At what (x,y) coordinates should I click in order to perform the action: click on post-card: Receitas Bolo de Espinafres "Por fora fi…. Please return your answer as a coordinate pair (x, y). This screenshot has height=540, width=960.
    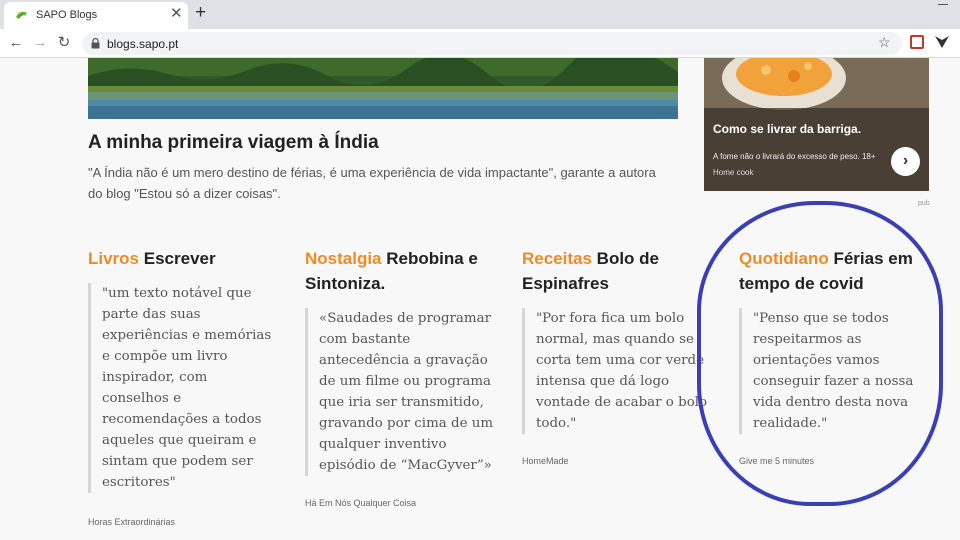
    Looking at the image, I should click on (617, 356).